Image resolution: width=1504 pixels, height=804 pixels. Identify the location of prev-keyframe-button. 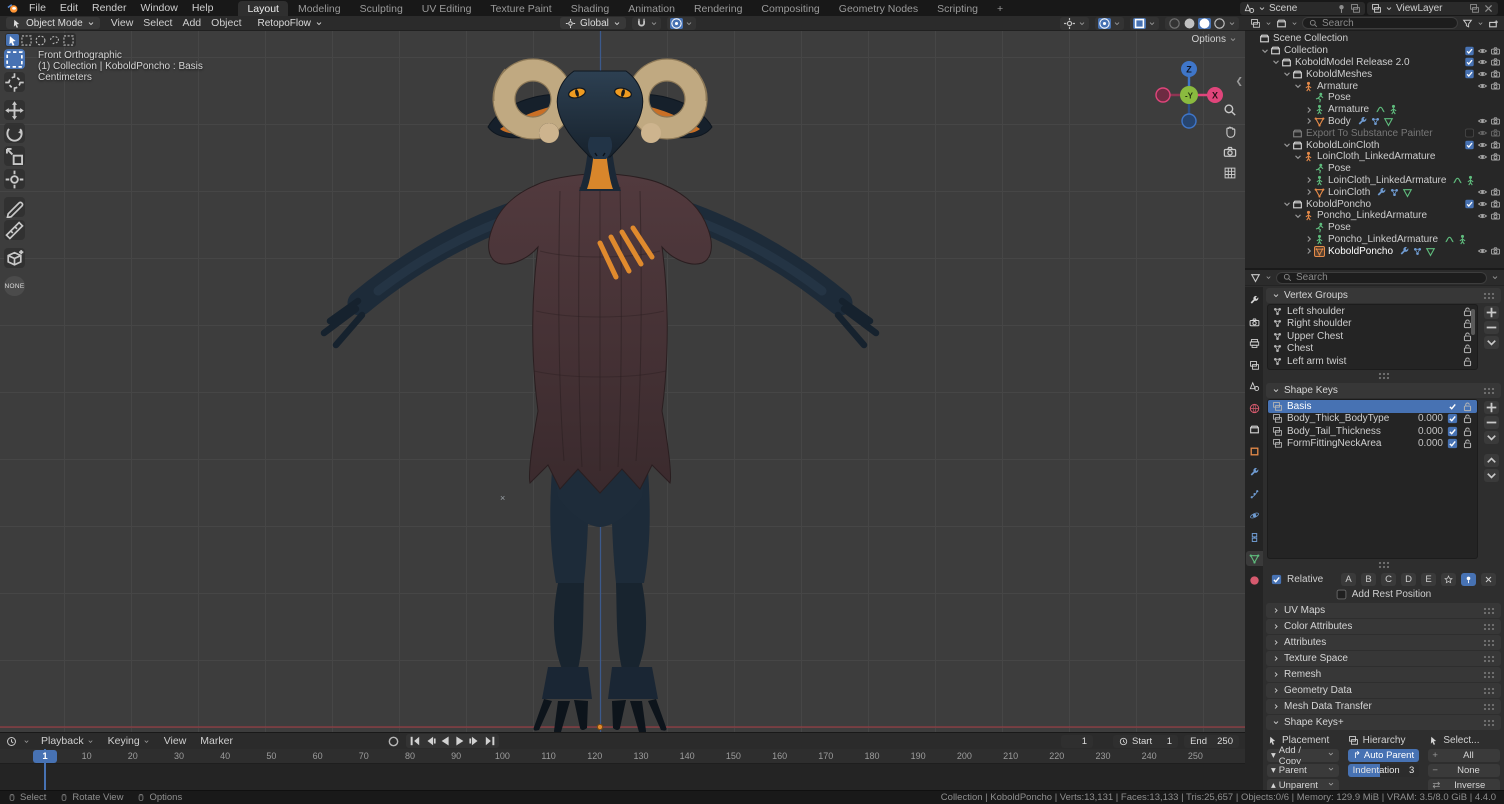
(430, 741).